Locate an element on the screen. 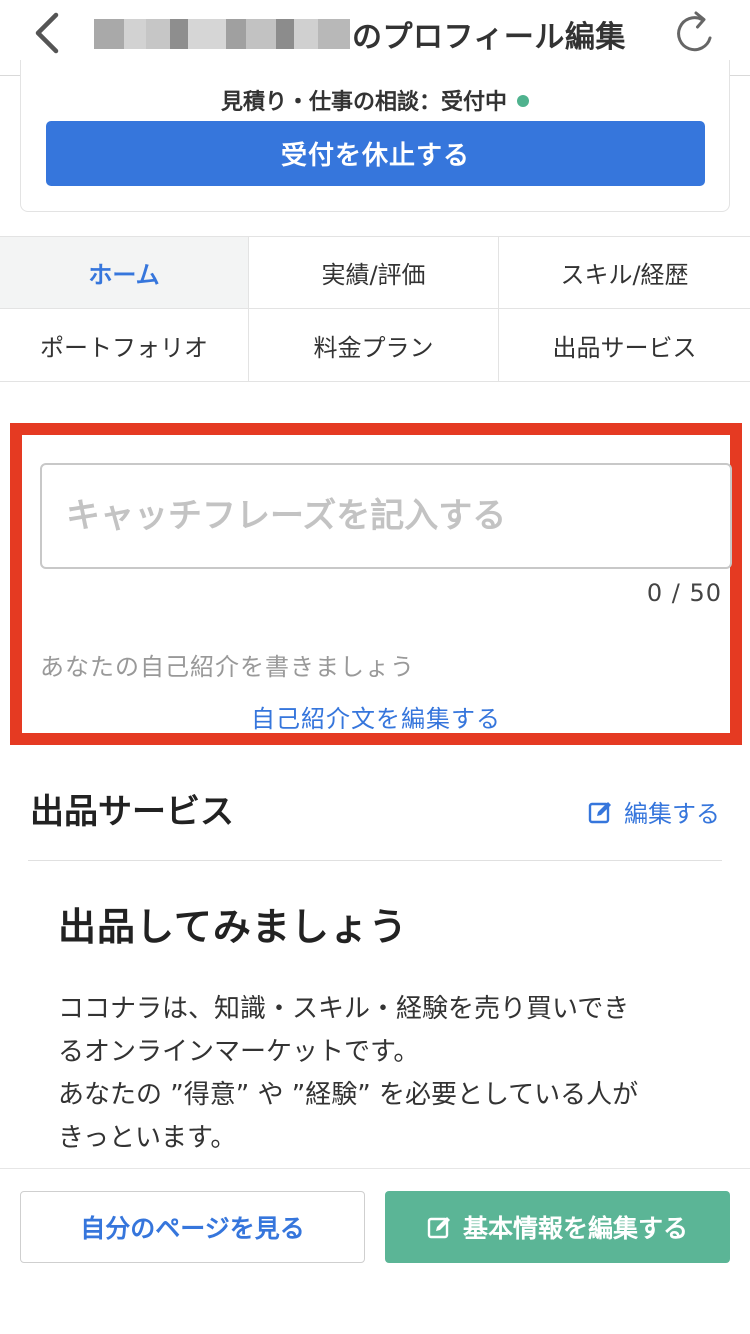 This screenshot has height=1334, width=750. catchphrase-input is located at coordinates (386, 516).